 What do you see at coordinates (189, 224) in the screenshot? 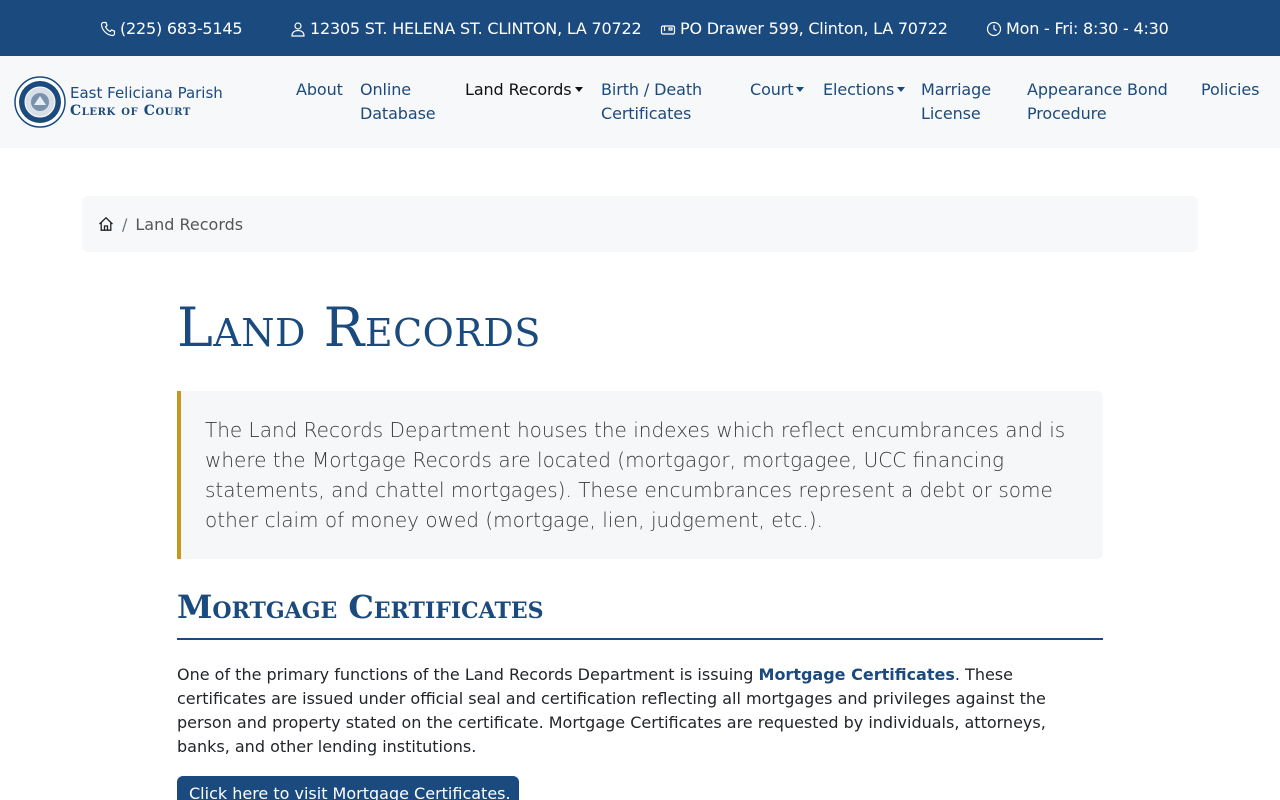
I see `breadcrumb-current: Land Records` at bounding box center [189, 224].